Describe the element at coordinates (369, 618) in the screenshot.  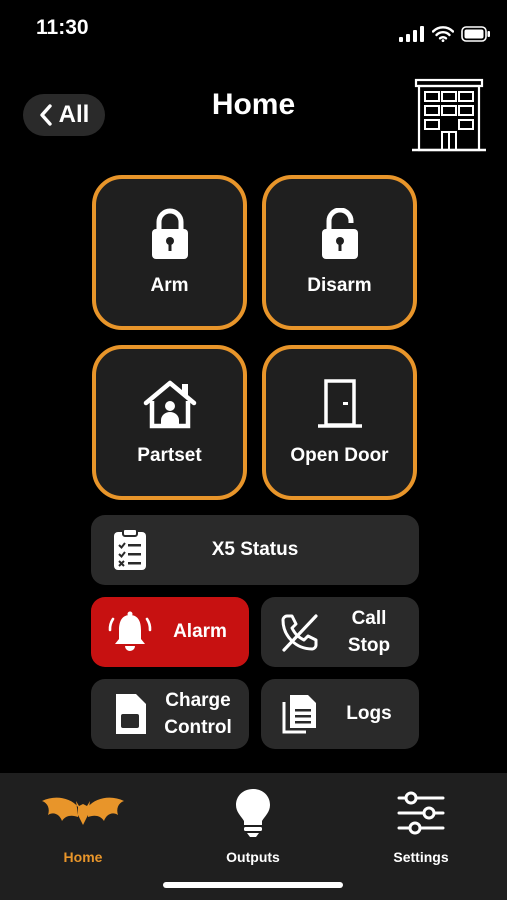
I see `call-stop-line1: Call` at that location.